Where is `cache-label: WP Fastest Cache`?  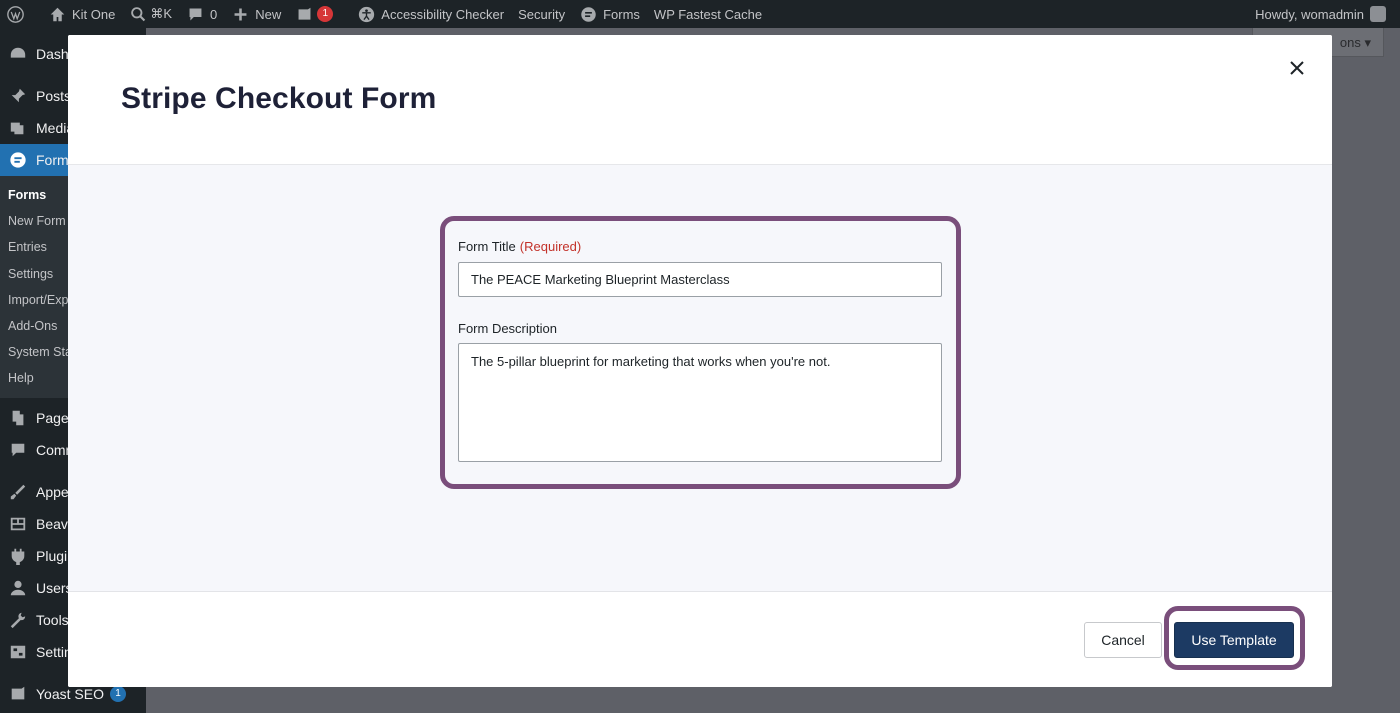
cache-label: WP Fastest Cache is located at coordinates (708, 14).